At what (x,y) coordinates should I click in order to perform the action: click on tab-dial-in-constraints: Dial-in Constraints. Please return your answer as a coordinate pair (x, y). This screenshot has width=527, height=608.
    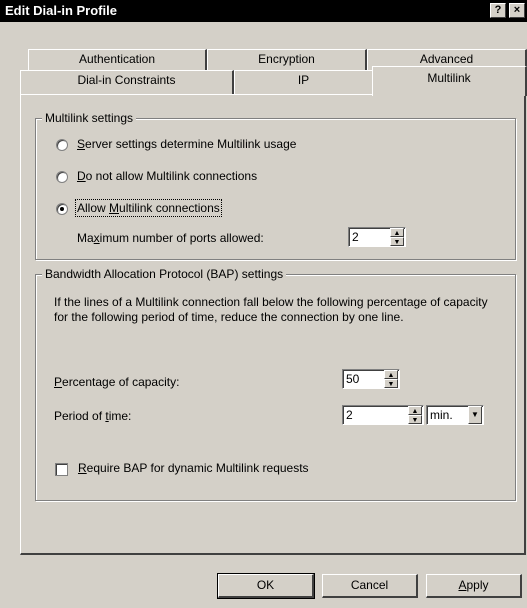
    Looking at the image, I should click on (127, 82).